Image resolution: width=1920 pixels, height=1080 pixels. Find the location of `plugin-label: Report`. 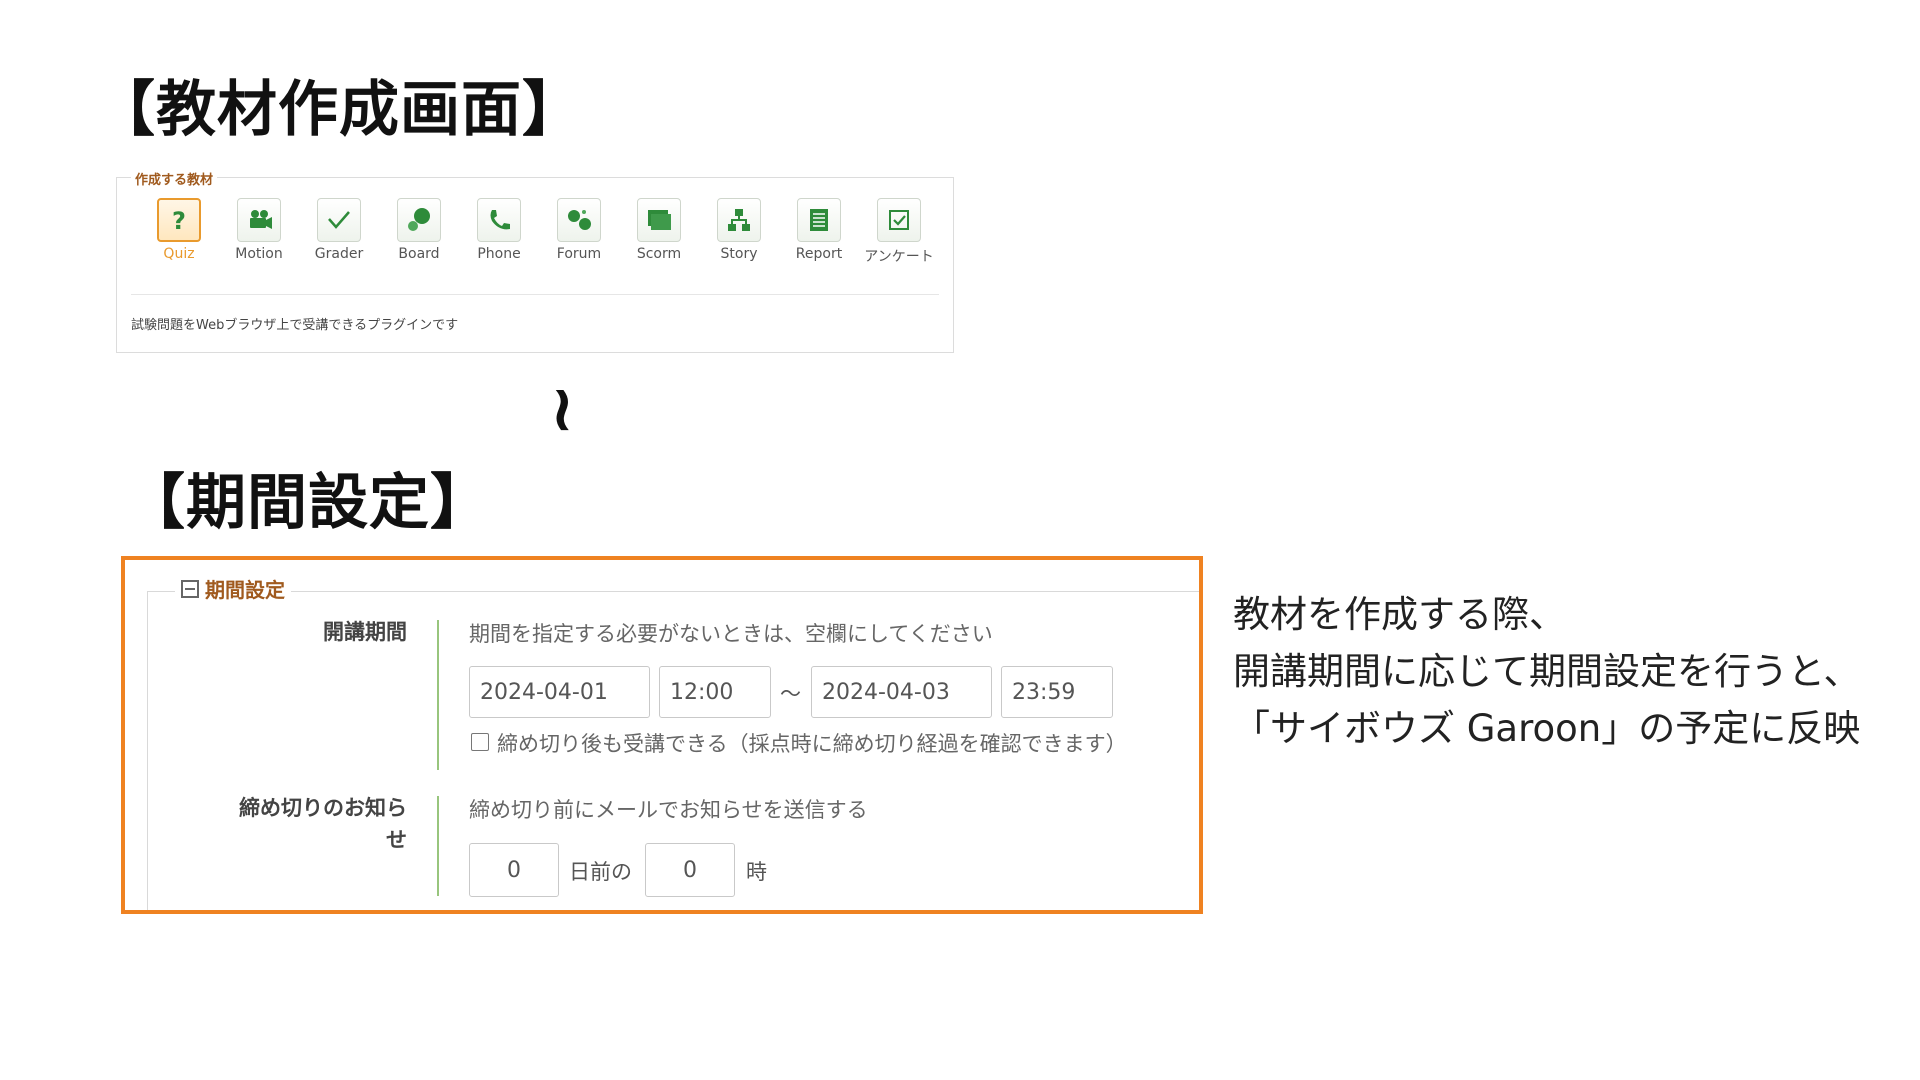

plugin-label: Report is located at coordinates (819, 254).